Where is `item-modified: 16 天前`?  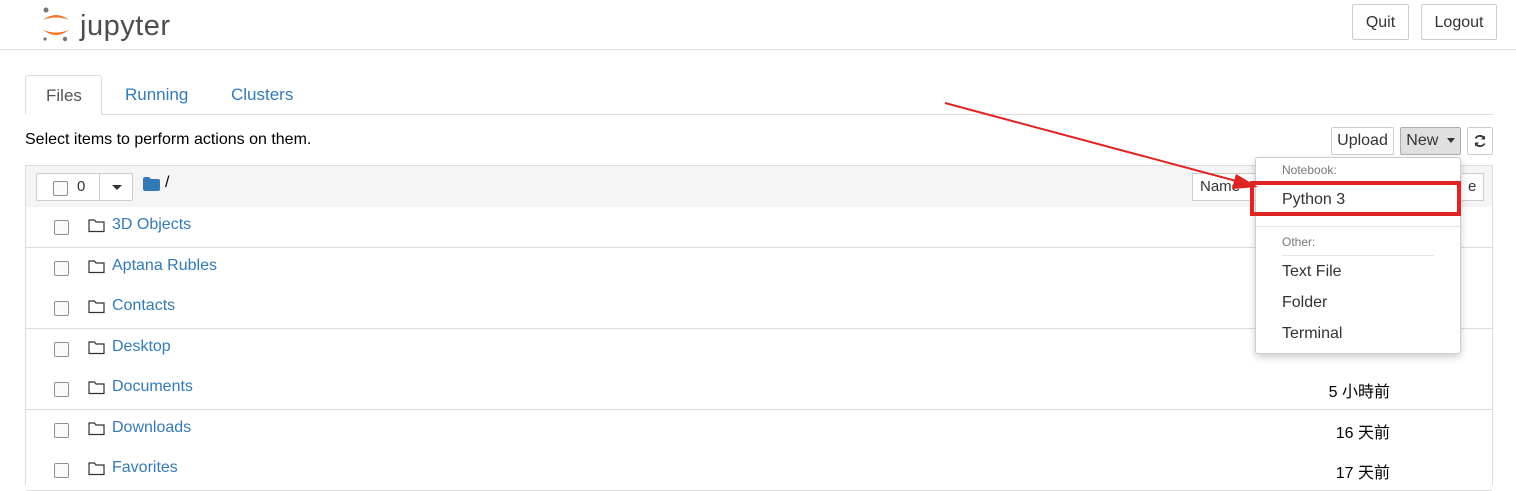
item-modified: 16 天前 is located at coordinates (1362, 433).